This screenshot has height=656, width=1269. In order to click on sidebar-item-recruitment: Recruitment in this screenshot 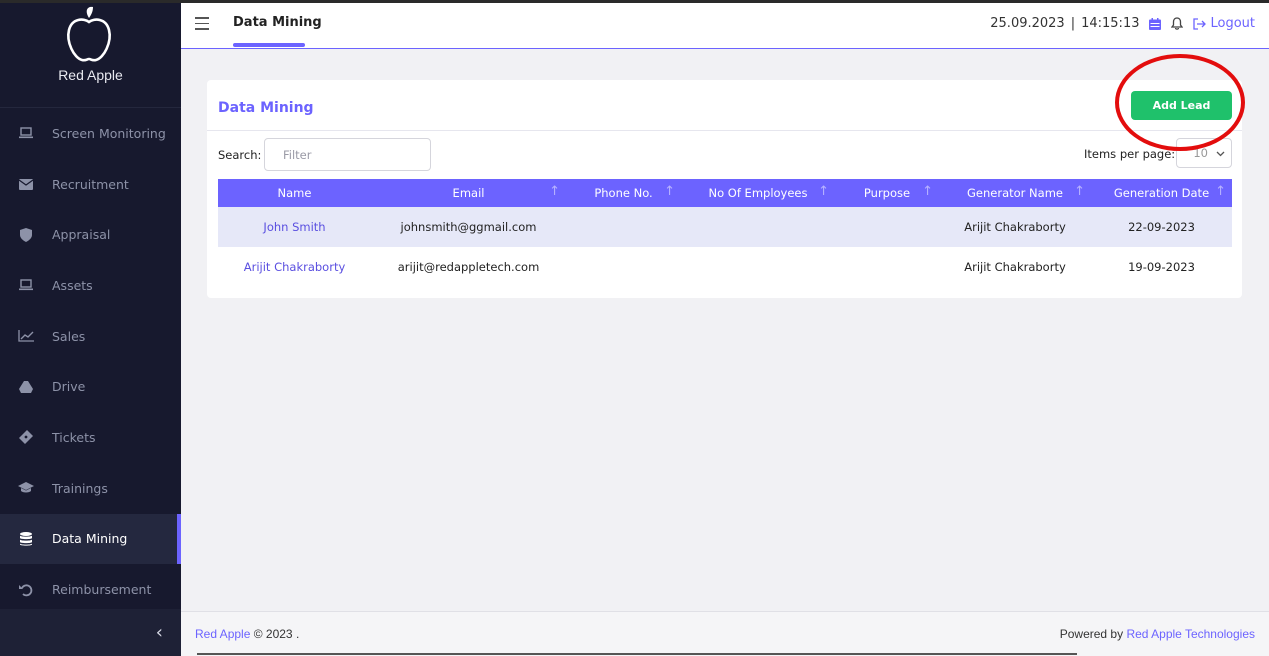, I will do `click(90, 184)`.